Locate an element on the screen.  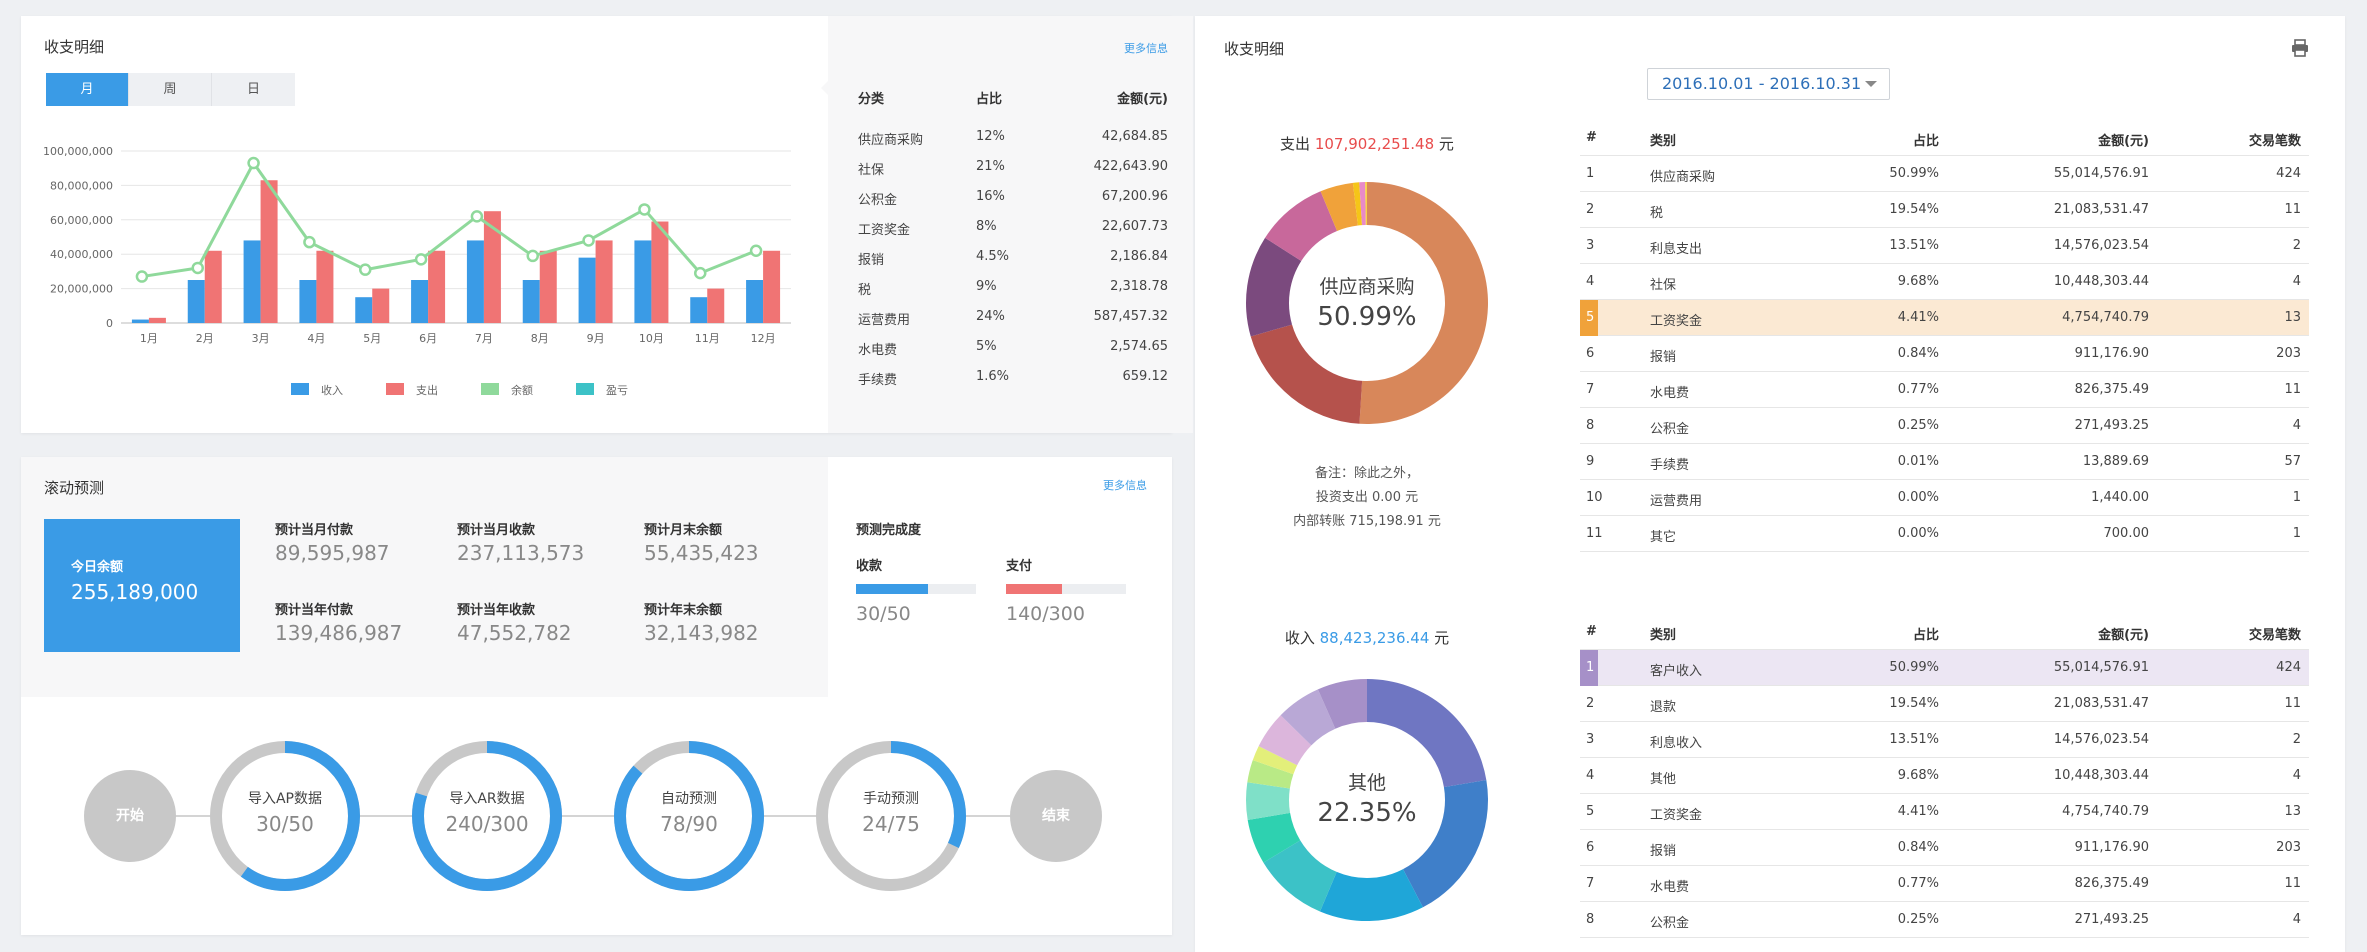
date-range-select: 2016.10.01 - 2016.10.31 is located at coordinates (1768, 84).